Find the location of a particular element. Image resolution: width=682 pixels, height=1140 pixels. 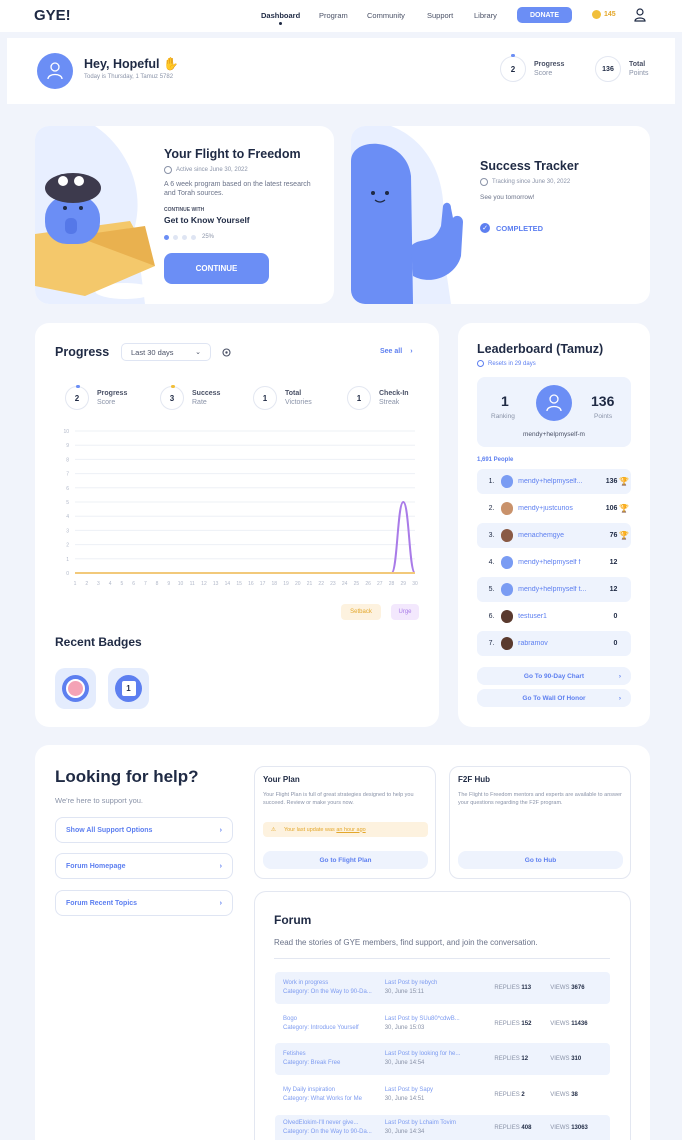

last-post-date: 30, June 15:11 is located at coordinates (404, 992).